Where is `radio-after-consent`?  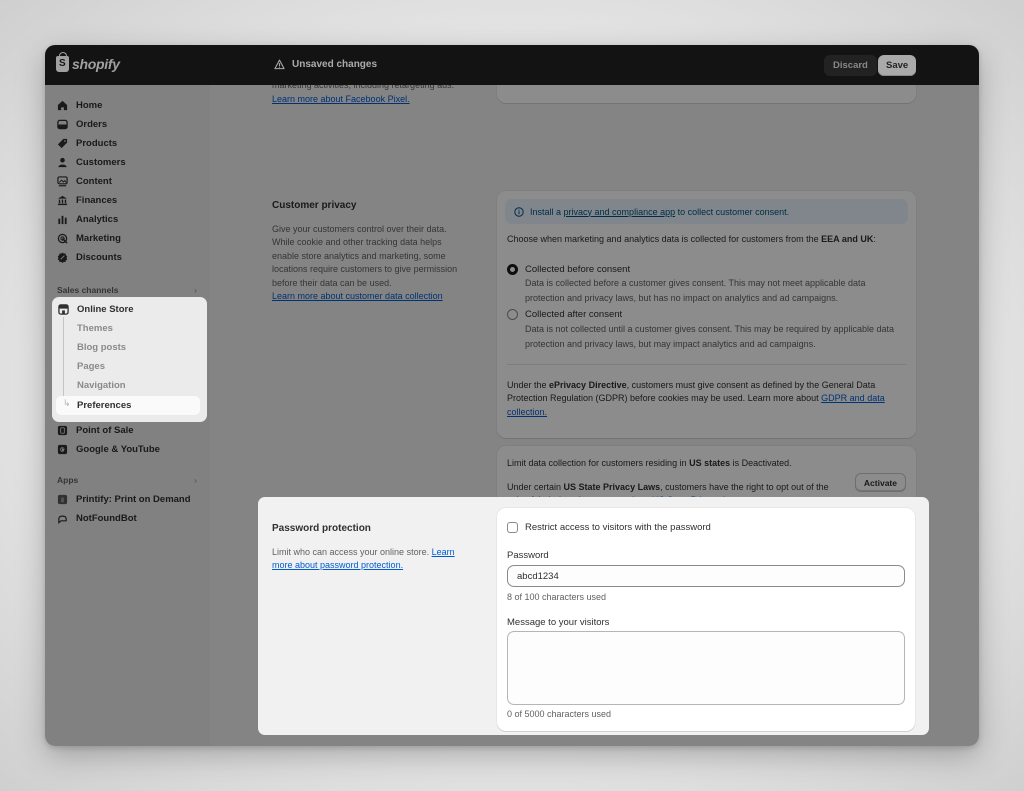
radio-after-consent is located at coordinates (512, 315).